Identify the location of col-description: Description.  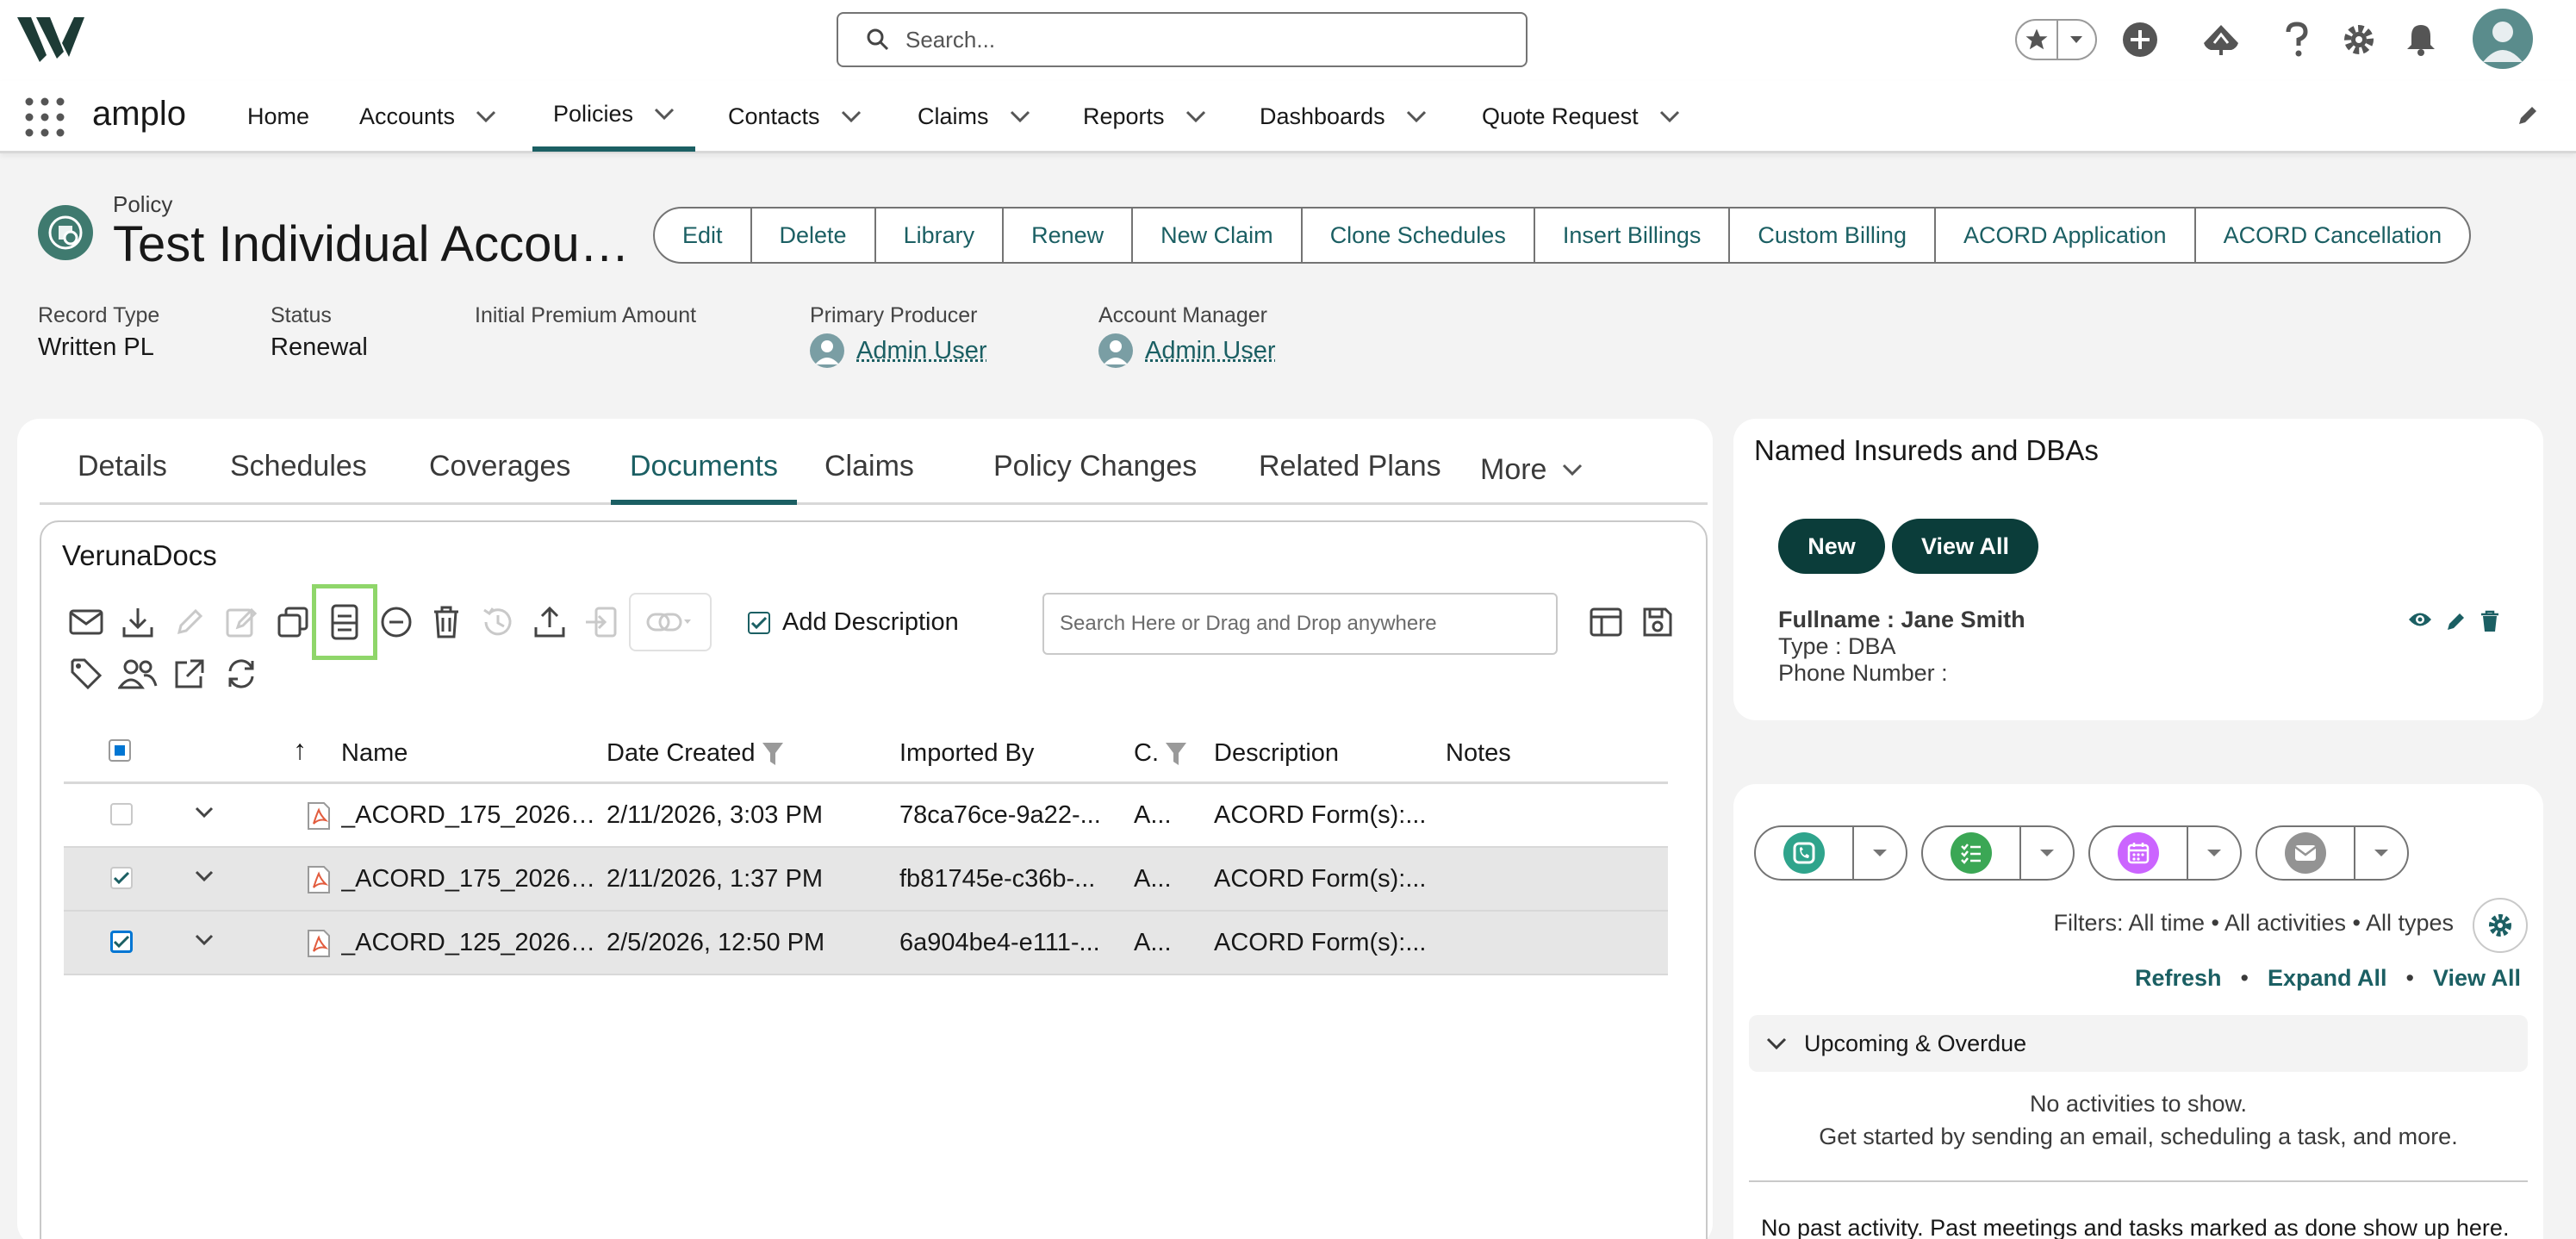
(1277, 753).